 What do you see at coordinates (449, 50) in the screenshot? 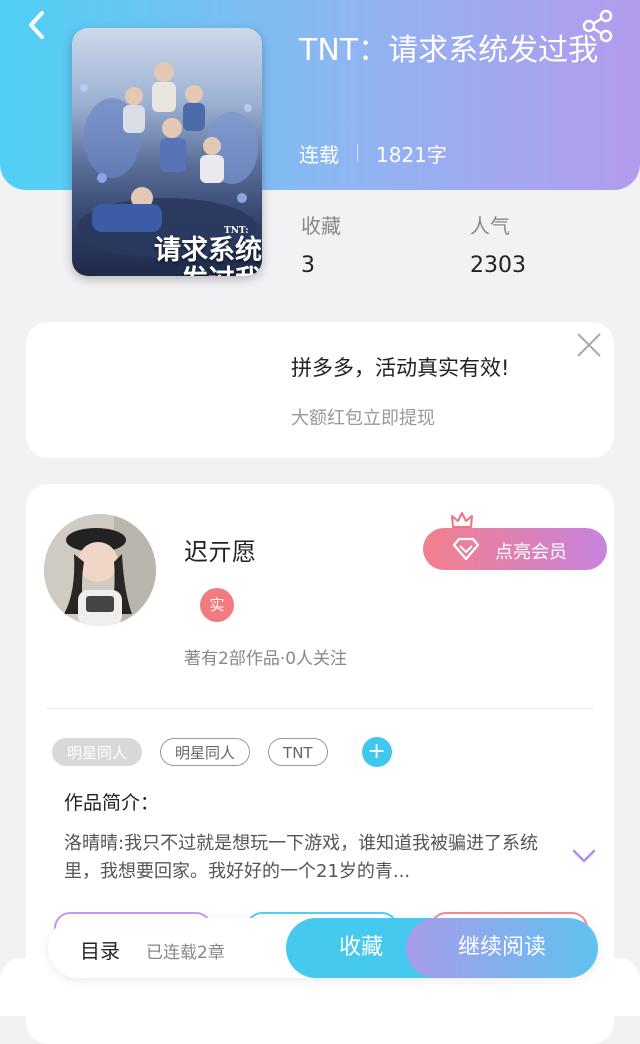
I see `book-title: TNT：请求系统发过我` at bounding box center [449, 50].